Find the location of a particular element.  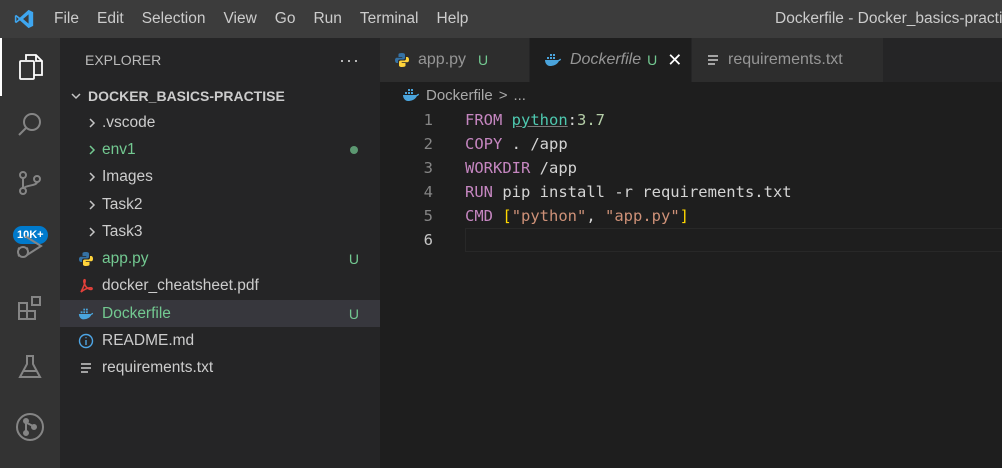

tab-requirements: requirements.txt is located at coordinates (788, 60).